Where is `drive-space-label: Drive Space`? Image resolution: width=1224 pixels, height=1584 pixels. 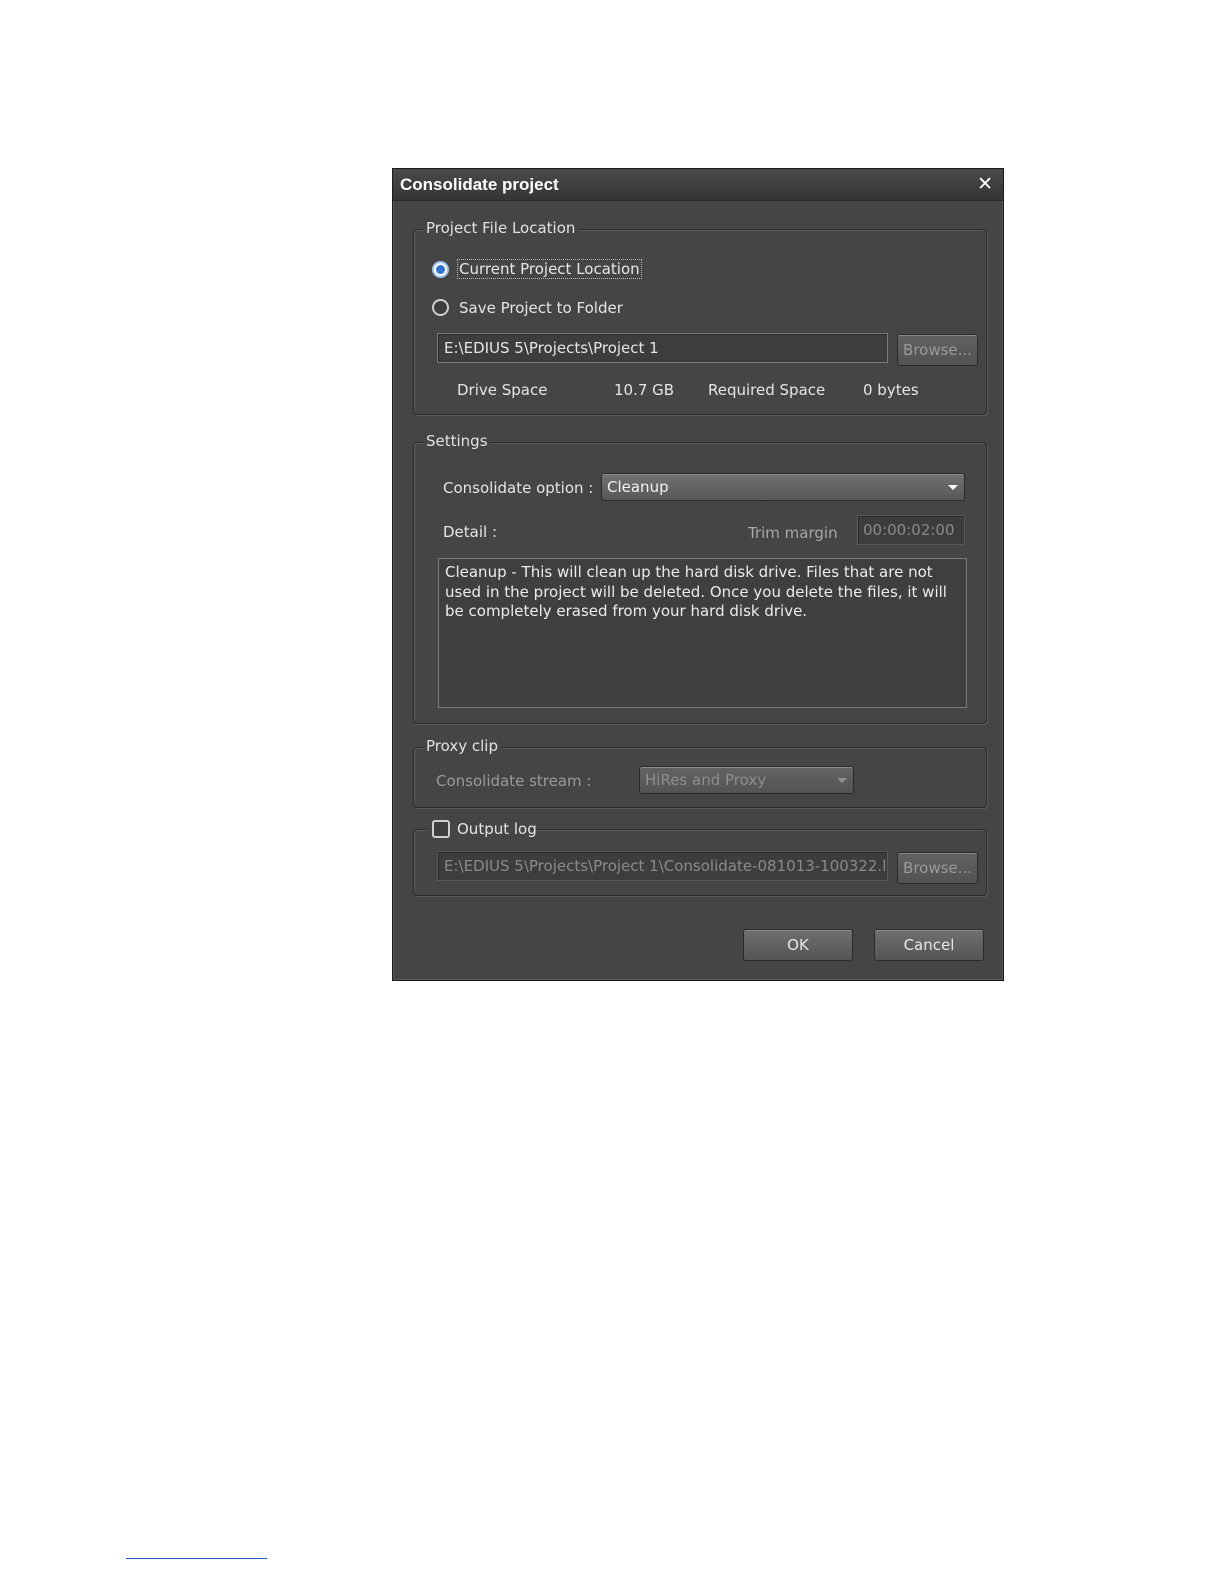
drive-space-label: Drive Space is located at coordinates (502, 390).